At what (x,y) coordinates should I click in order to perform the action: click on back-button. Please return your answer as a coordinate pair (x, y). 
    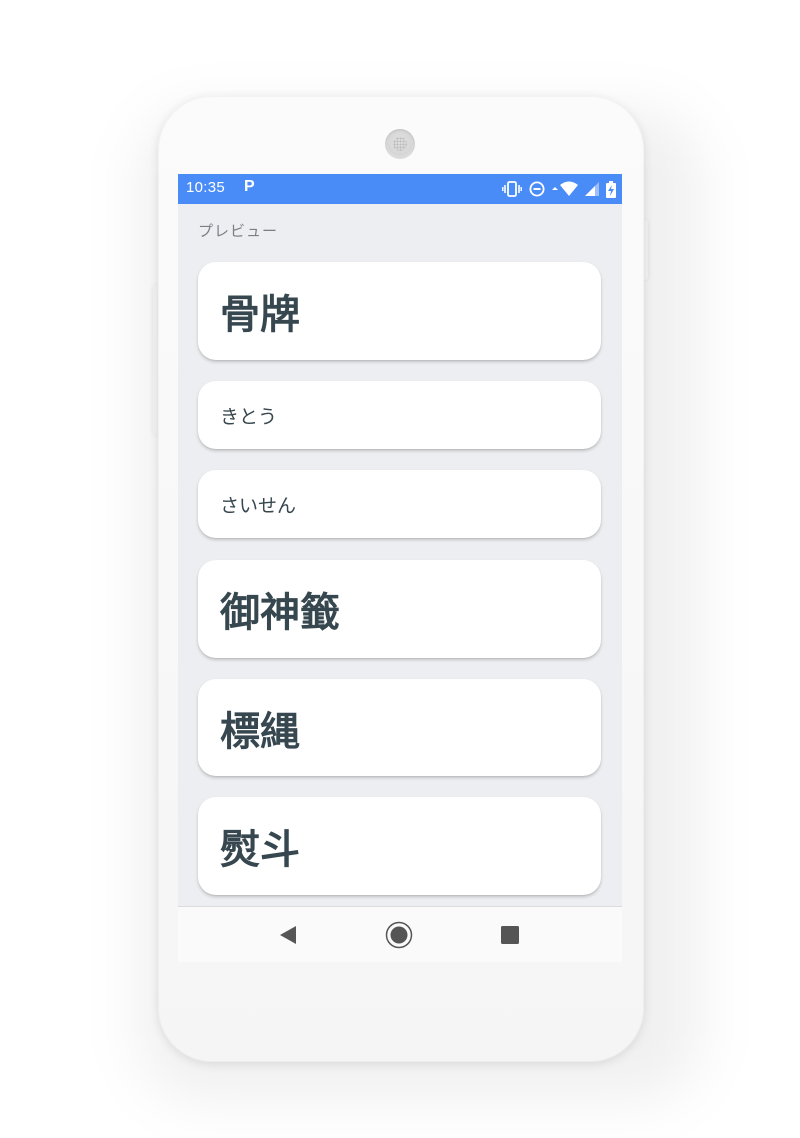
    Looking at the image, I should click on (288, 935).